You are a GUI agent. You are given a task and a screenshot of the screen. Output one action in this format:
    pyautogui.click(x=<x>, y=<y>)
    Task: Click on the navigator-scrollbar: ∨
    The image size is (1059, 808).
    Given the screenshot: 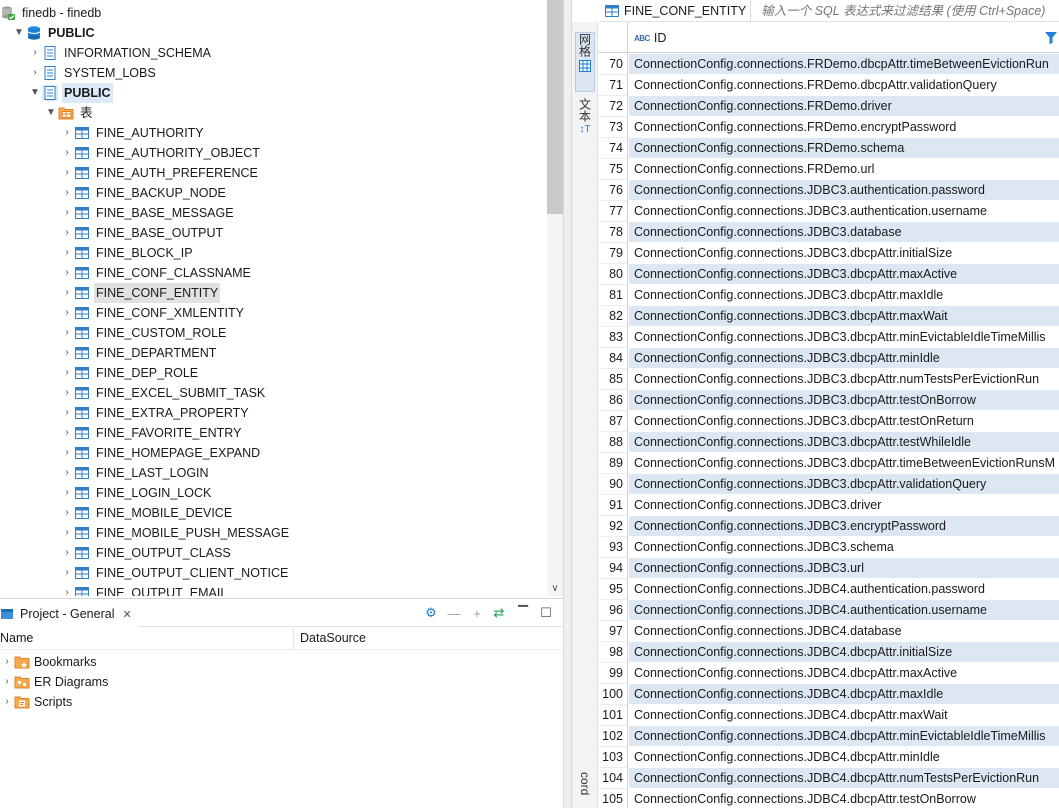 What is the action you would take?
    pyautogui.click(x=555, y=298)
    